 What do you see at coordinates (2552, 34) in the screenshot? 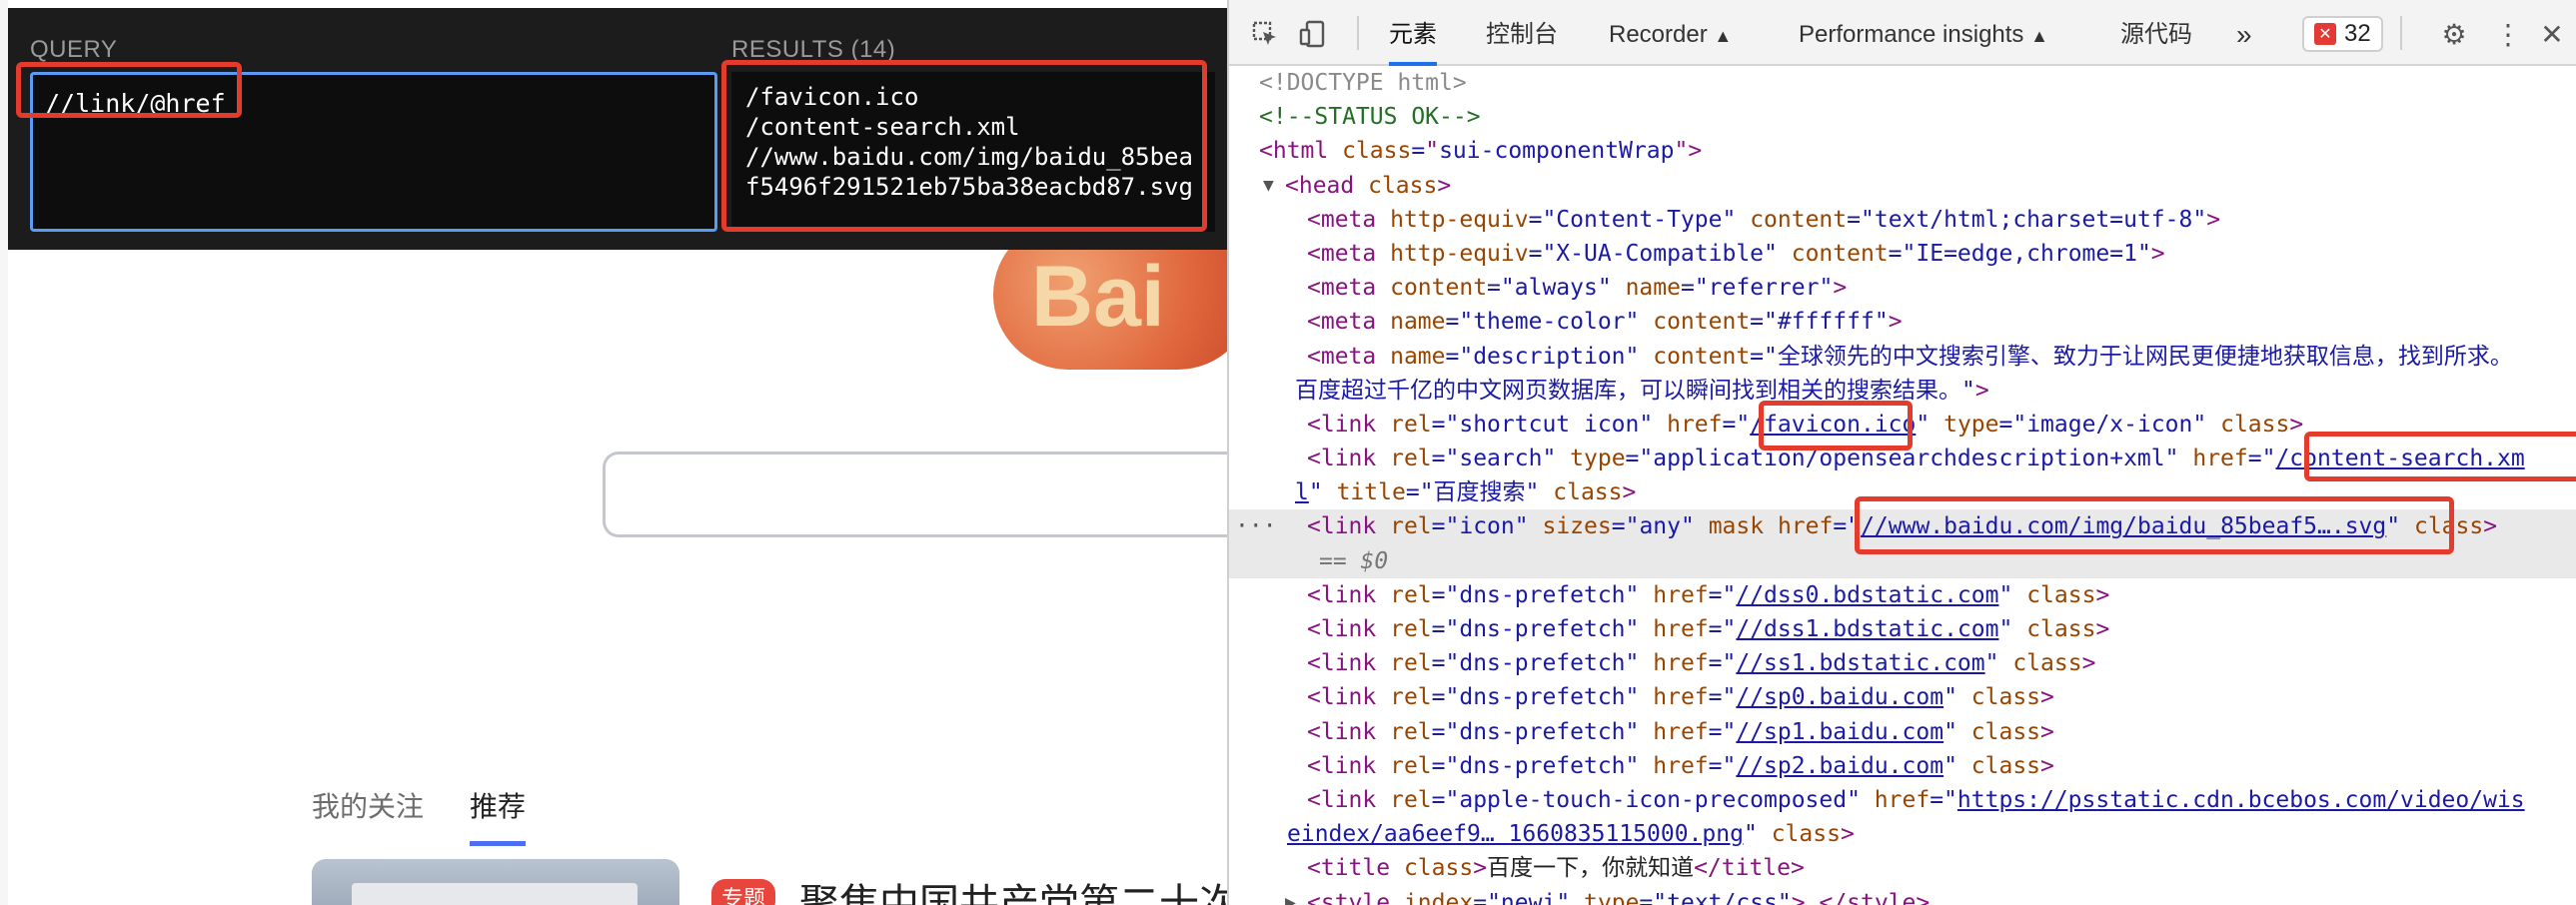
I see `close-icon: ✕` at bounding box center [2552, 34].